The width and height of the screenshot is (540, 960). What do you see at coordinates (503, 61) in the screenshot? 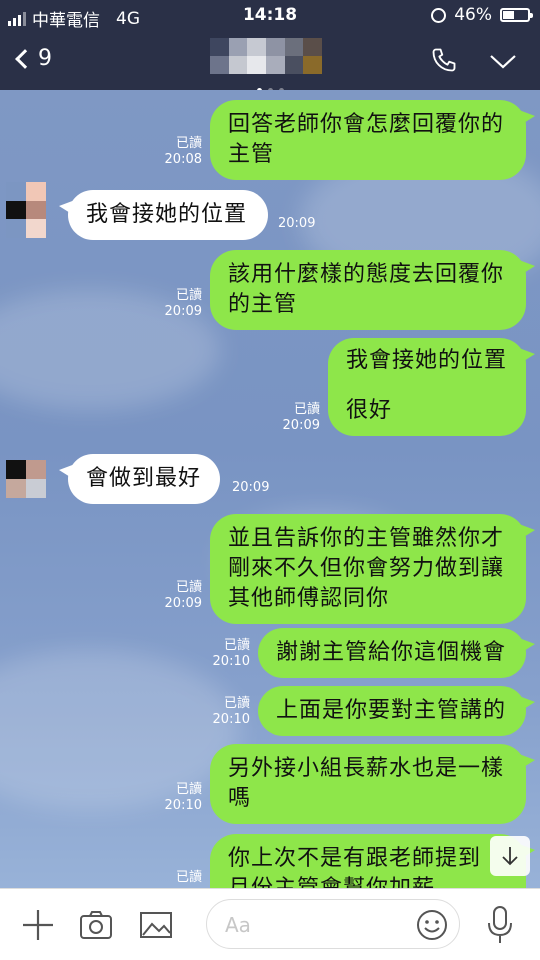
I see `chevron-down-icon` at bounding box center [503, 61].